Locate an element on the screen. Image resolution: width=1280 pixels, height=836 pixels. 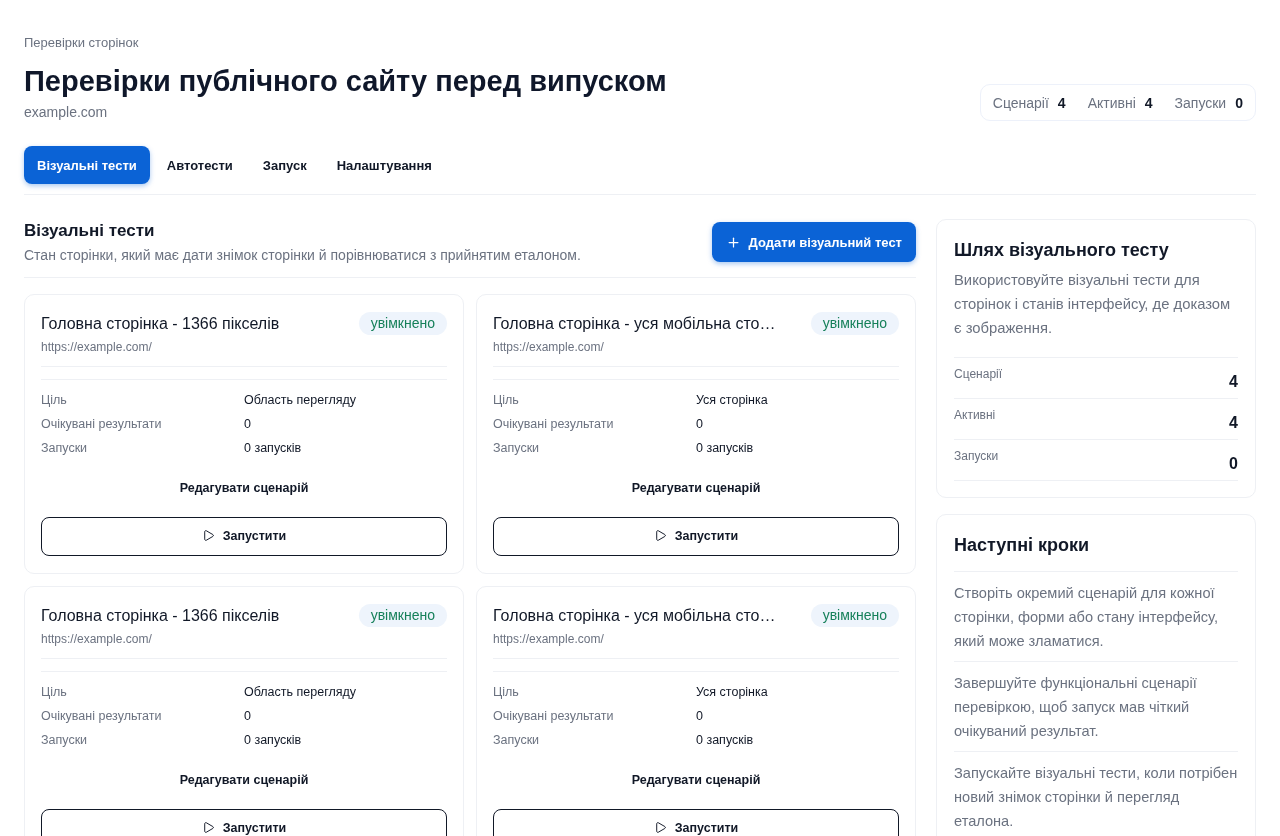
step-text: Запускайте візуальні тести, коли потрібен новий знімок сторінки й перегляд еталона. is located at coordinates (1096, 797).